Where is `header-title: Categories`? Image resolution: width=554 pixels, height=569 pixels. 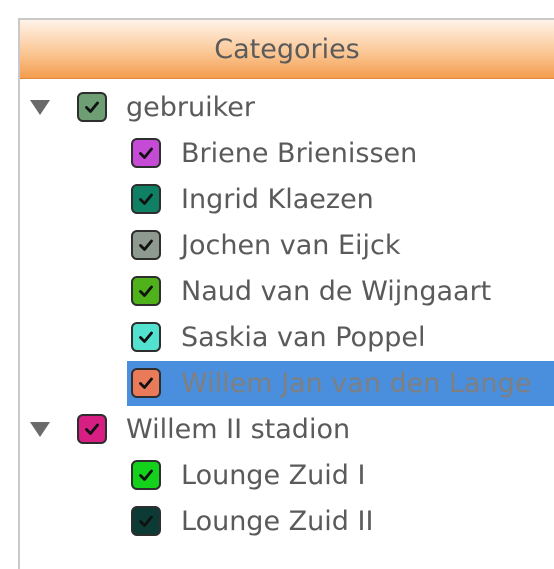 header-title: Categories is located at coordinates (287, 49).